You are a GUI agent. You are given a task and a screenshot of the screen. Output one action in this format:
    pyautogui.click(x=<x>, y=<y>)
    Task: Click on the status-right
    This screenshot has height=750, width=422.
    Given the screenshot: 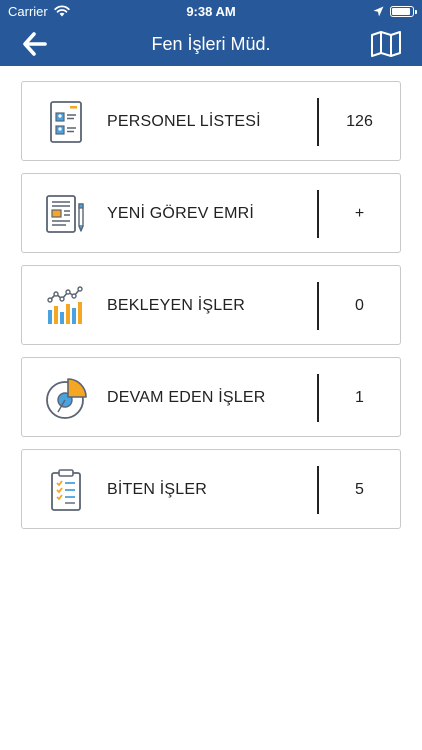 What is the action you would take?
    pyautogui.click(x=395, y=11)
    